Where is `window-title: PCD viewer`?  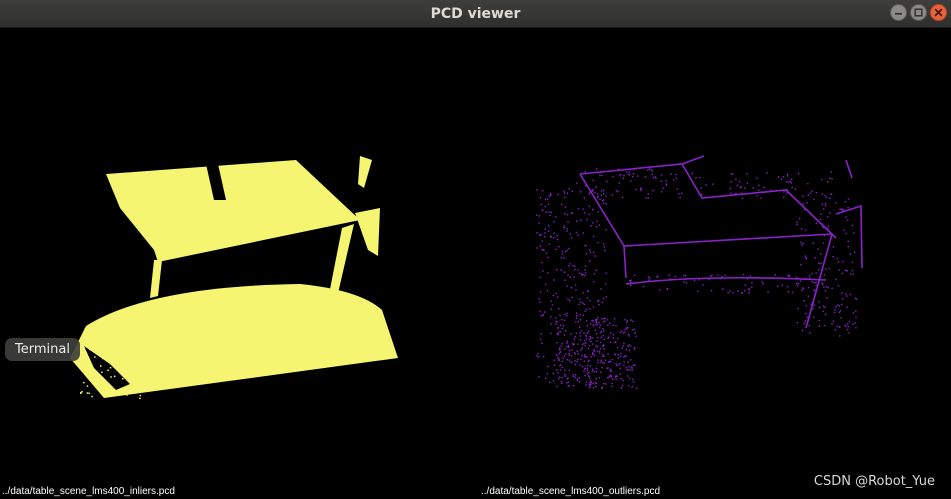 window-title: PCD viewer is located at coordinates (475, 14).